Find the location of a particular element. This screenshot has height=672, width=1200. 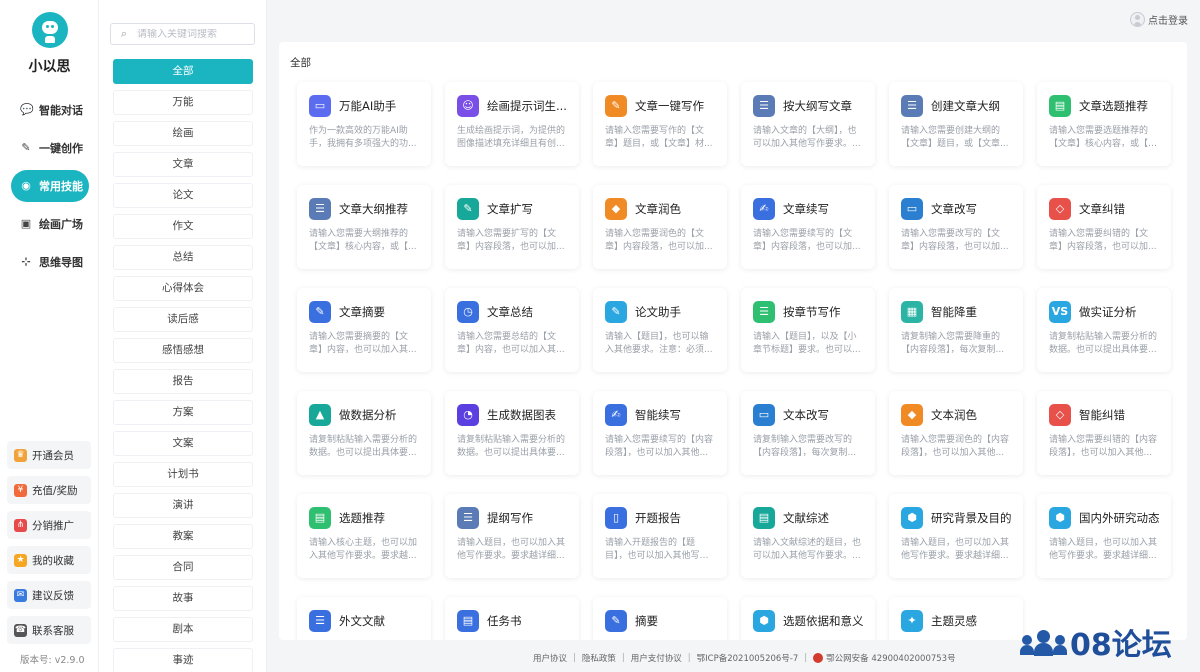

skill-card-title: 文献综述 is located at coordinates (806, 518).